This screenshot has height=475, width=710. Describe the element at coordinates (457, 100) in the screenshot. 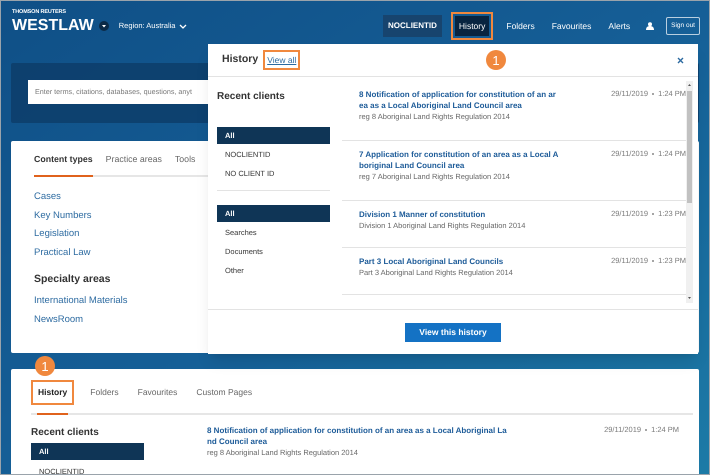

I see `history-item-title: 8 Notification of application for constitution of an ar ea as a Local Aboriginal Land Council area` at that location.